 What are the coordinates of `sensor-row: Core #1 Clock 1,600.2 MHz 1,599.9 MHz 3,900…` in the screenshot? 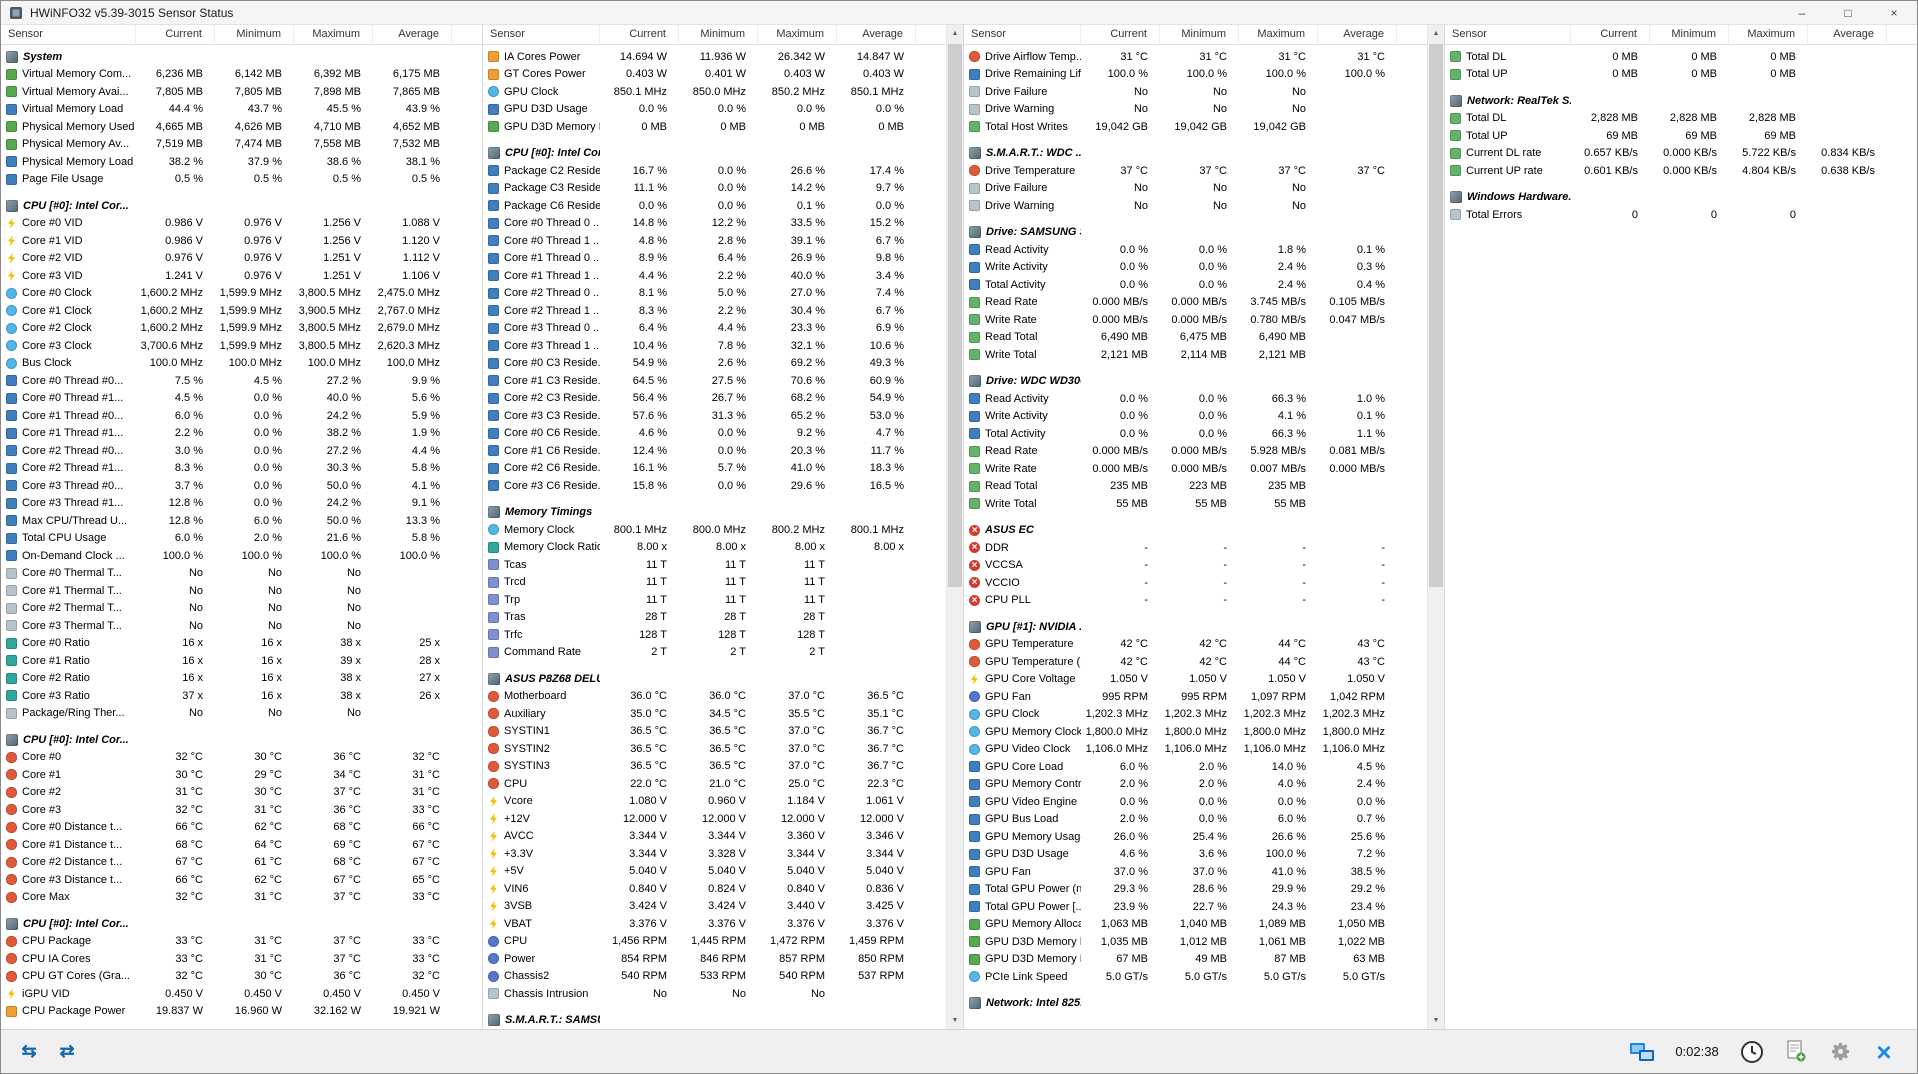 It's located at (241, 311).